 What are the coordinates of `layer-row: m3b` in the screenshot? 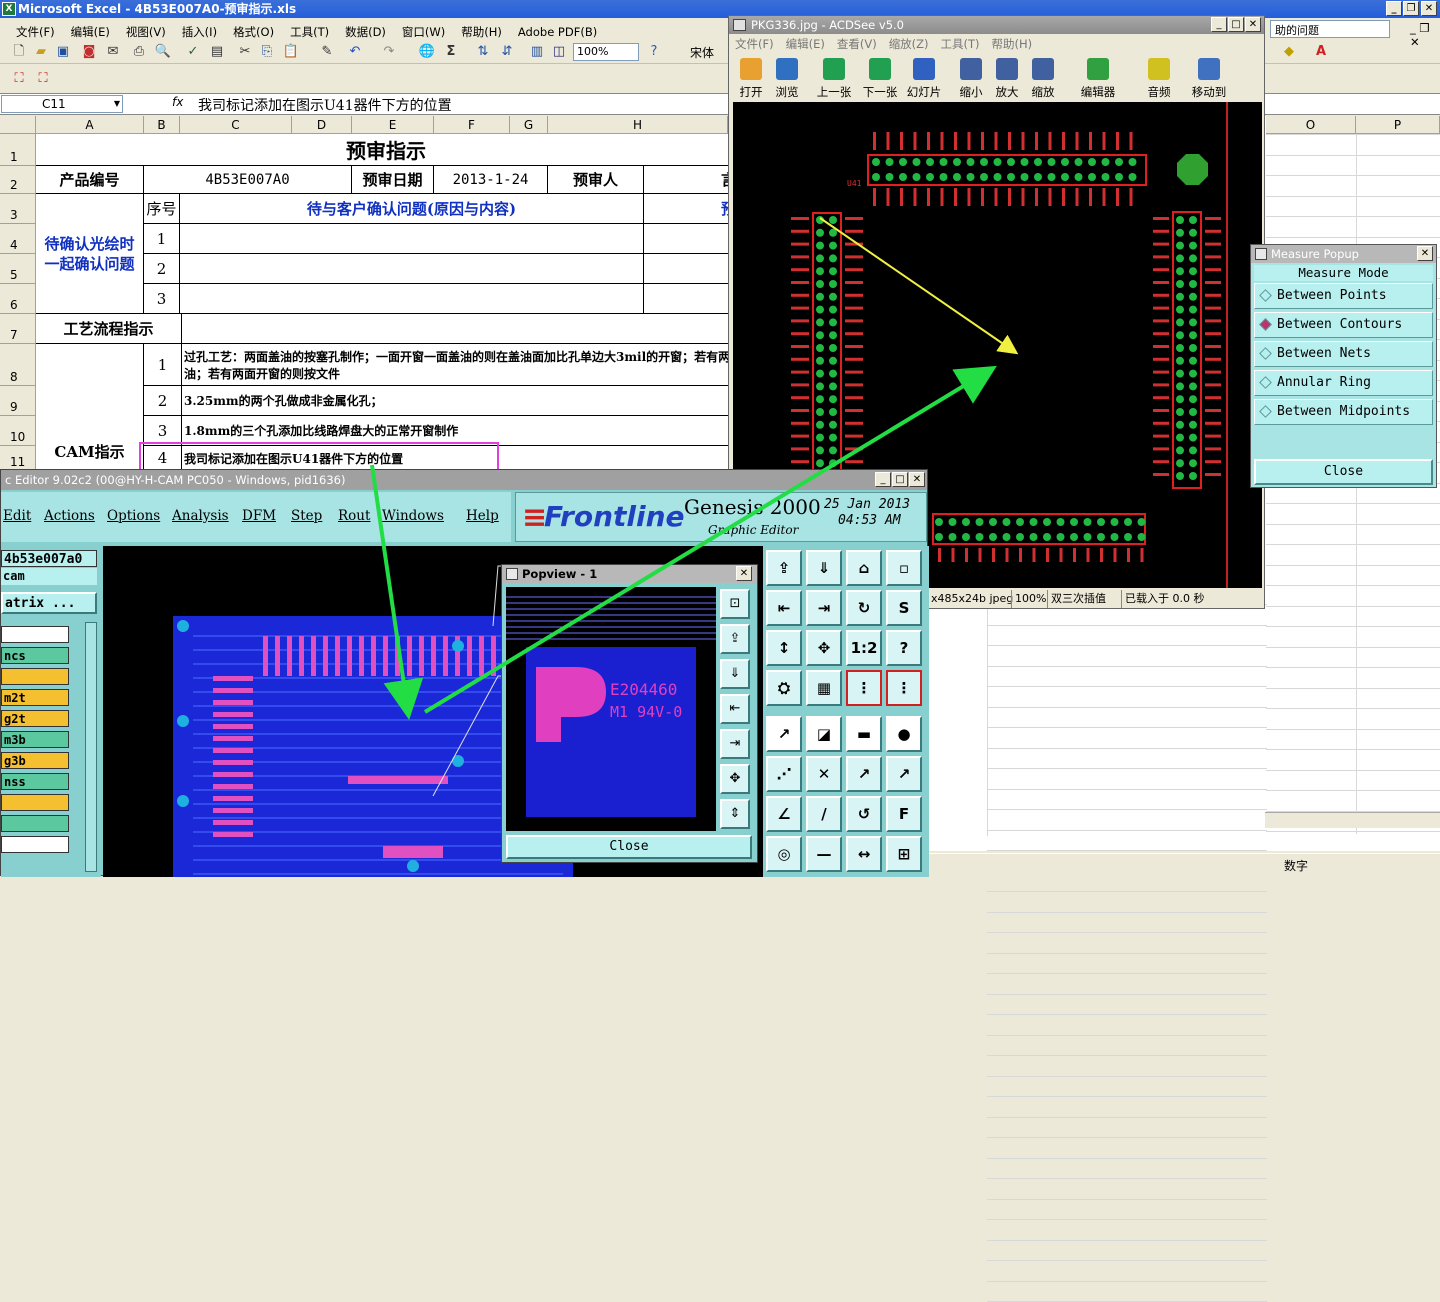 It's located at (35, 739).